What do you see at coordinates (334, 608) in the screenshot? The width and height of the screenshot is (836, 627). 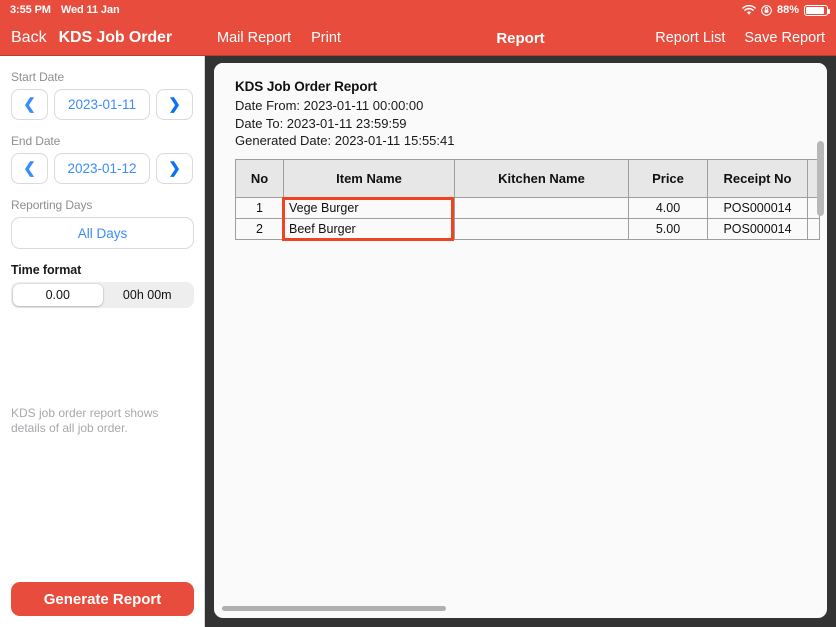 I see `report-horizontal-scrollbar` at bounding box center [334, 608].